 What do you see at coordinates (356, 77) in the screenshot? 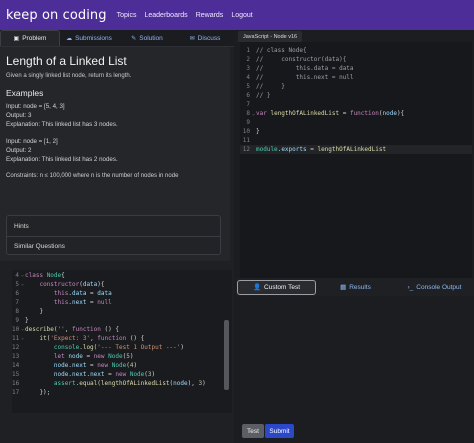
I see `code-line: 4 // this.next = null` at bounding box center [356, 77].